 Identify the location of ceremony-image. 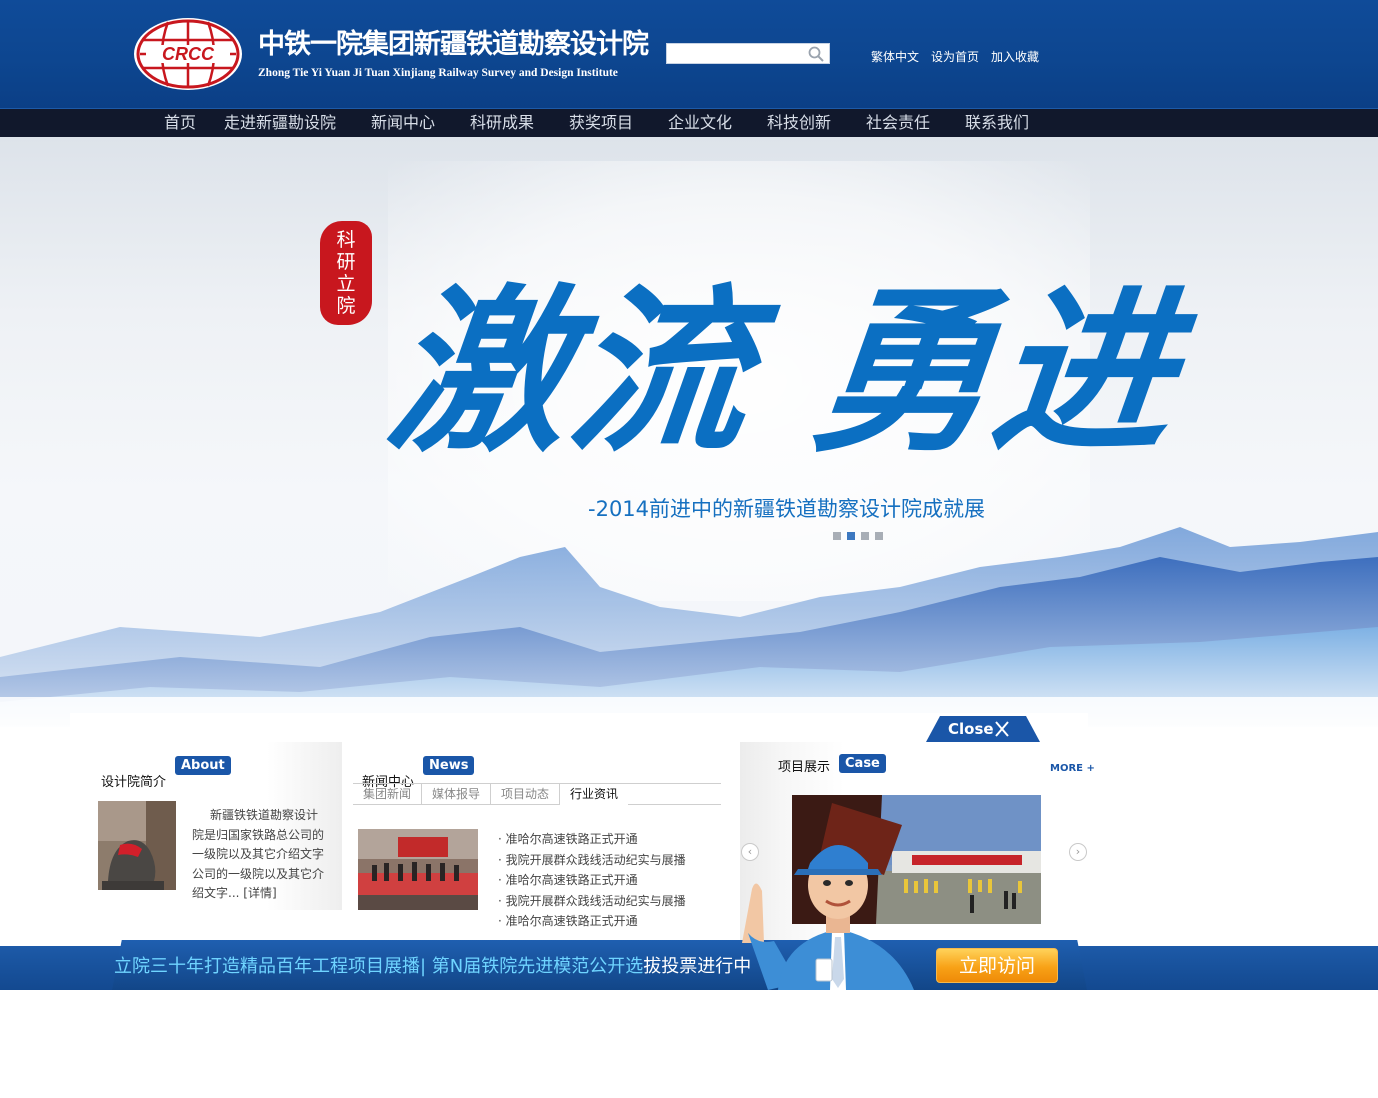
(418, 869).